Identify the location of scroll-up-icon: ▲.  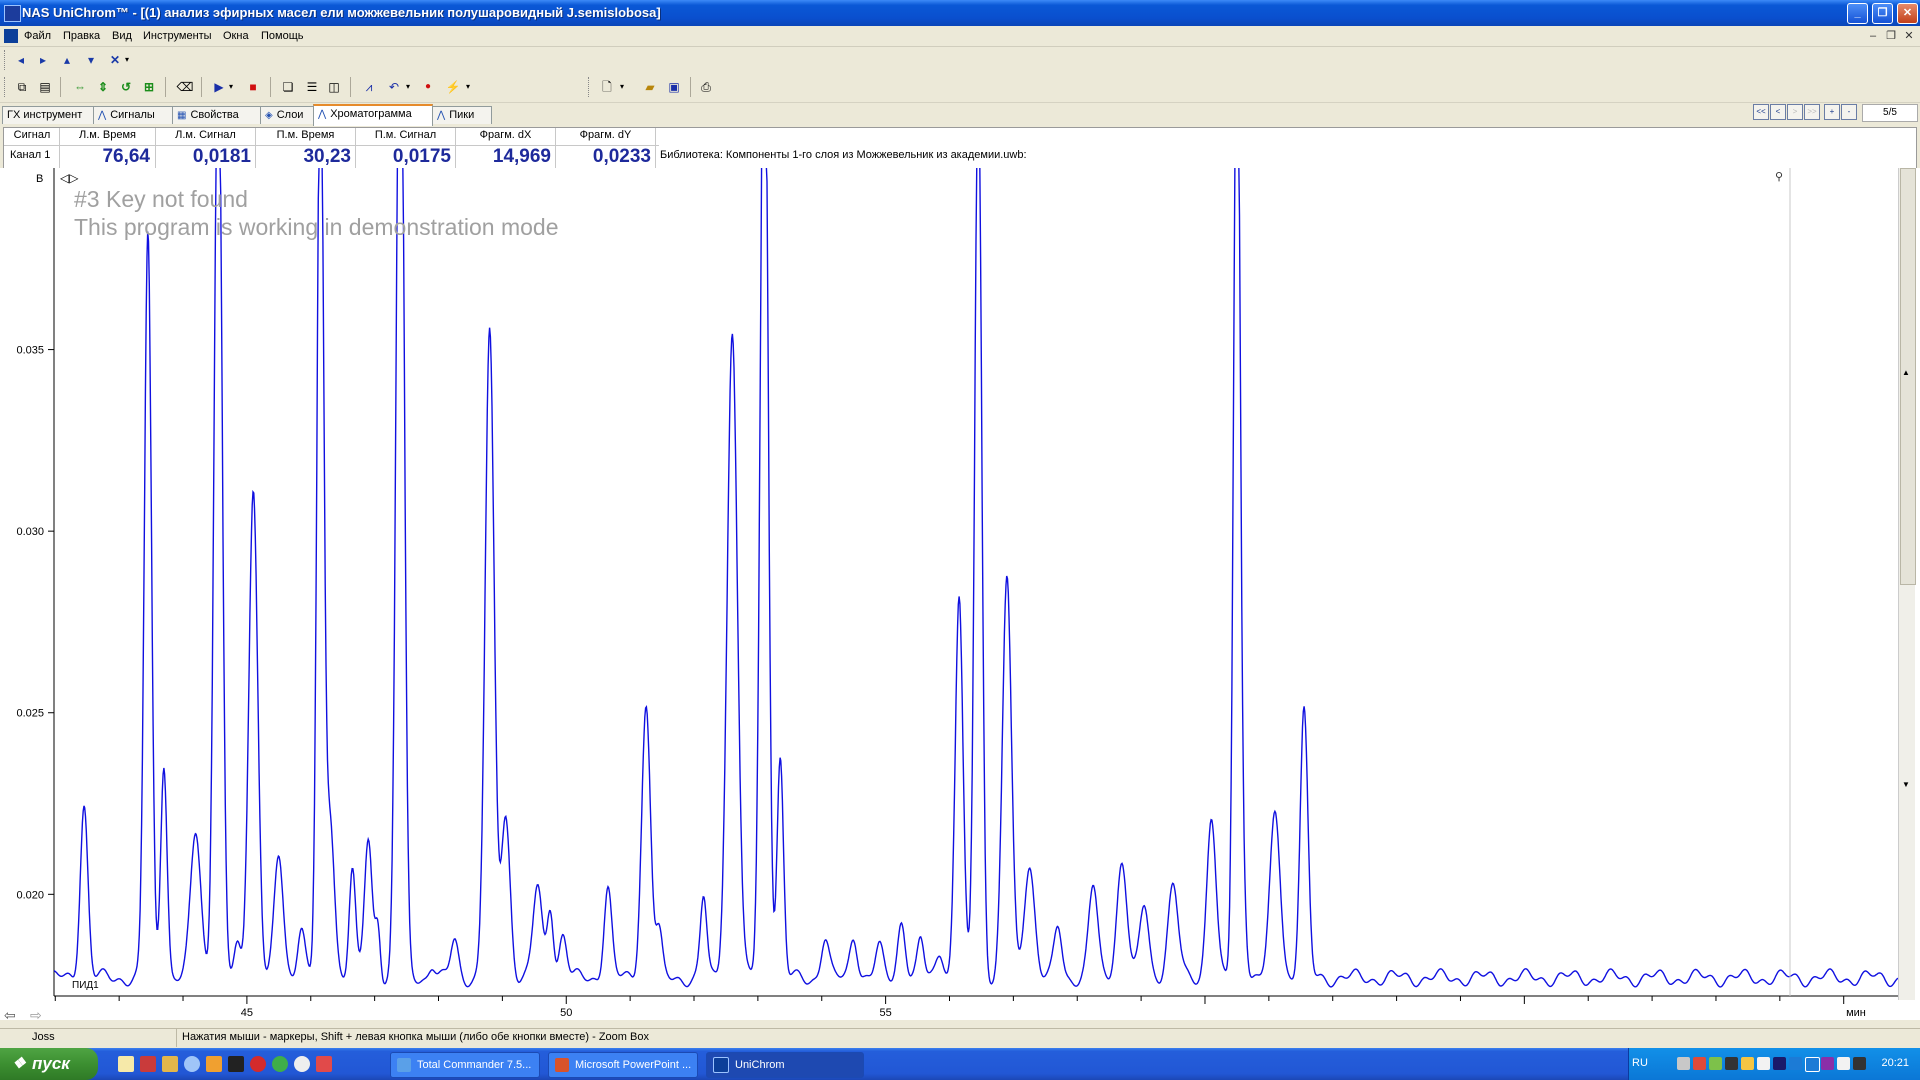
(1906, 372).